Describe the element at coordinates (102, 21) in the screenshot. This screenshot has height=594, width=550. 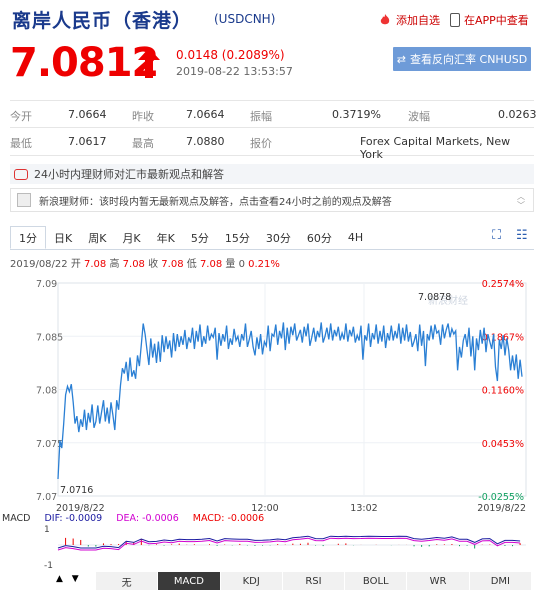
I see `page-title: 离岸人民币（香港）` at that location.